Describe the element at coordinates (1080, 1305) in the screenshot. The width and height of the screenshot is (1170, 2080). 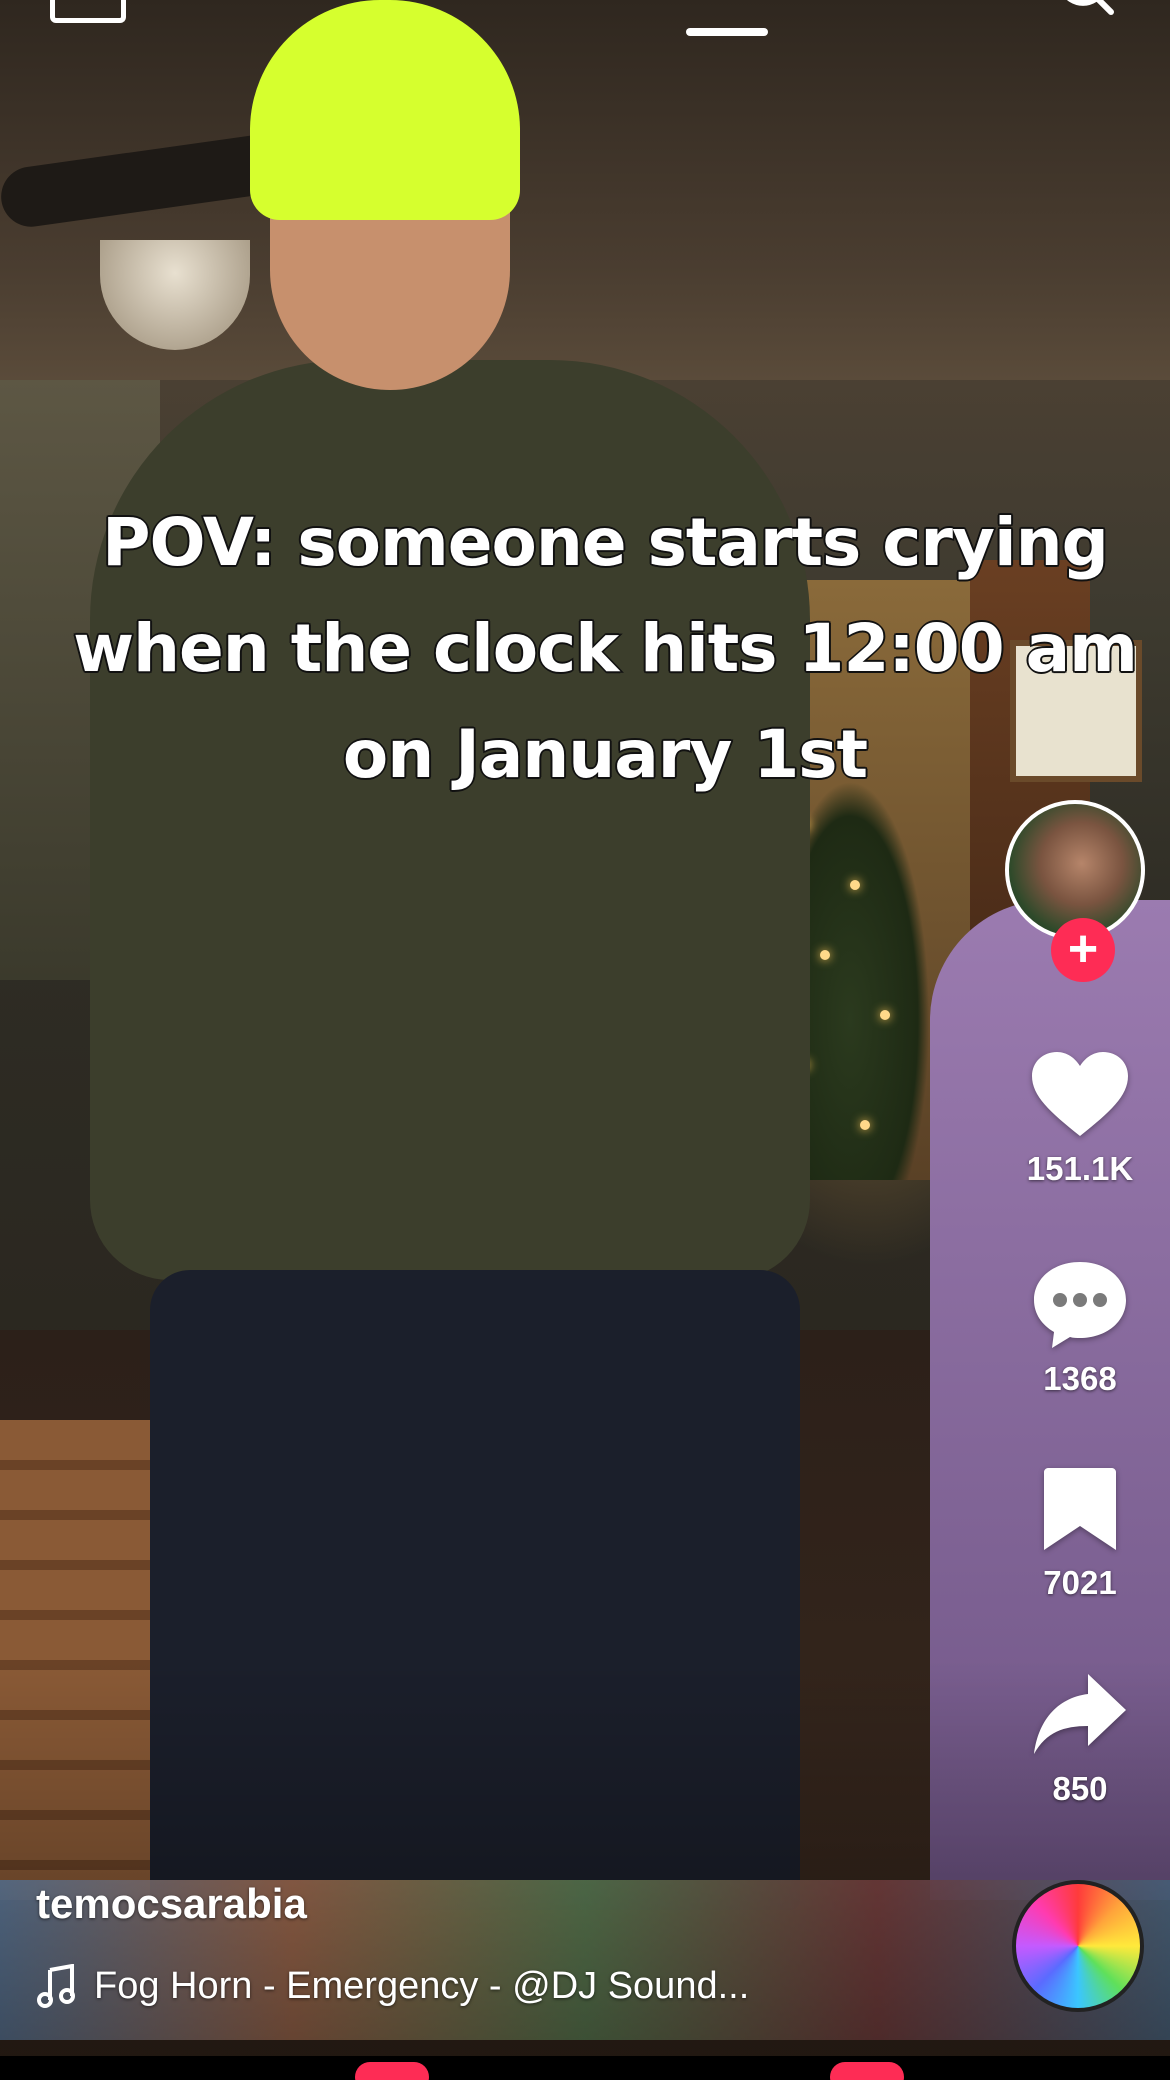
I see `comment-bubble-icon` at that location.